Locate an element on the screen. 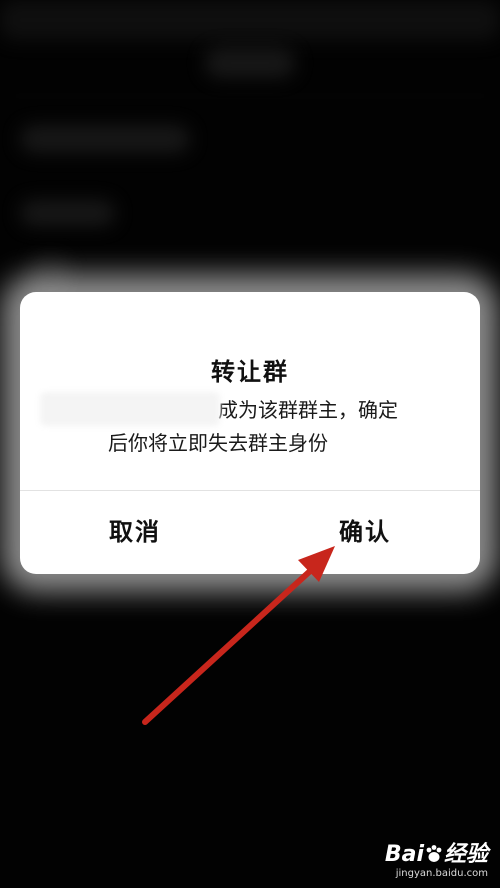  blurred-avatar is located at coordinates (50, 275).